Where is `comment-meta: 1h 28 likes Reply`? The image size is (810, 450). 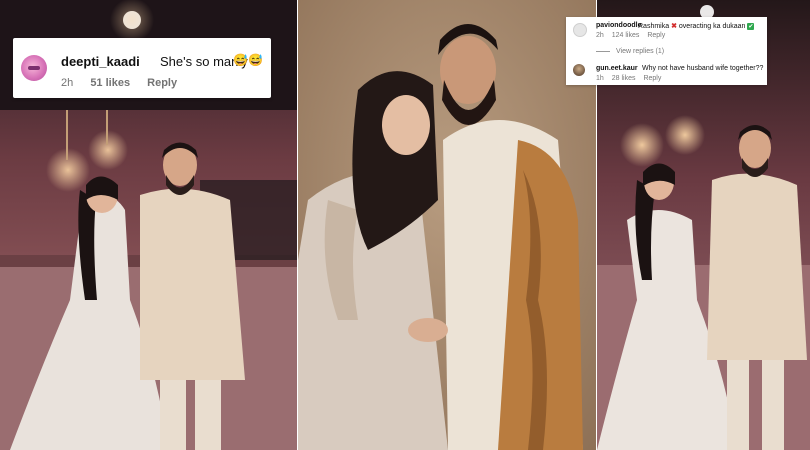
comment-meta: 1h 28 likes Reply is located at coordinates (631, 78).